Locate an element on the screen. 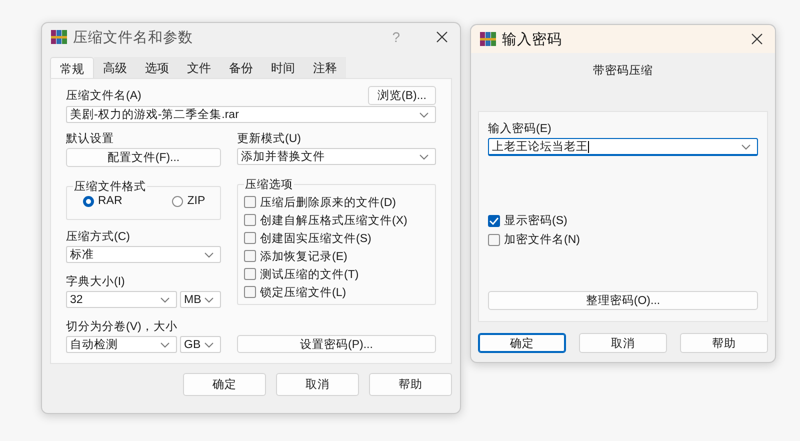 The width and height of the screenshot is (800, 441). dropdown-field: 标准 is located at coordinates (143, 254).